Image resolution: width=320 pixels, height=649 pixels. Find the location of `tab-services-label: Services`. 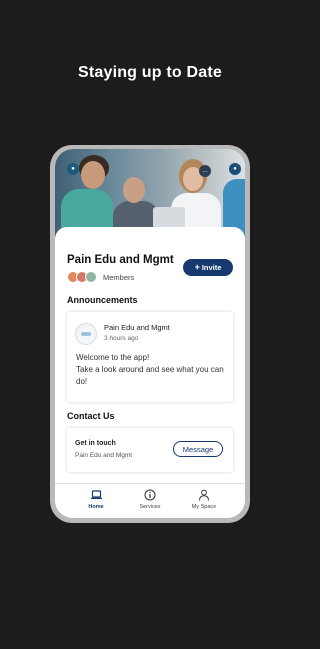

tab-services-label: Services is located at coordinates (150, 507).